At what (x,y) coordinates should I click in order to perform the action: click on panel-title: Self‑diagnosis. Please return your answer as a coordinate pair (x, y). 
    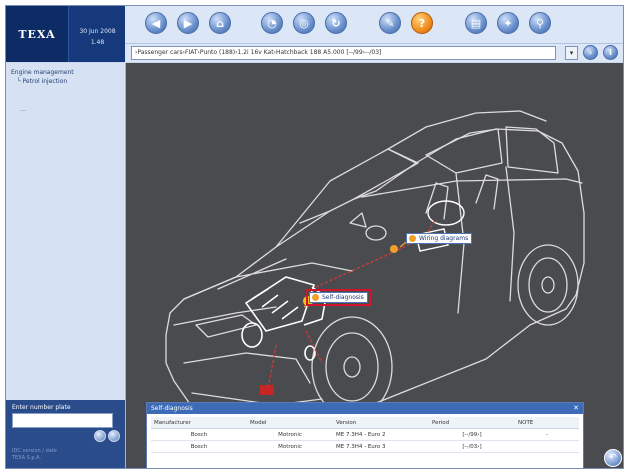
    Looking at the image, I should click on (172, 408).